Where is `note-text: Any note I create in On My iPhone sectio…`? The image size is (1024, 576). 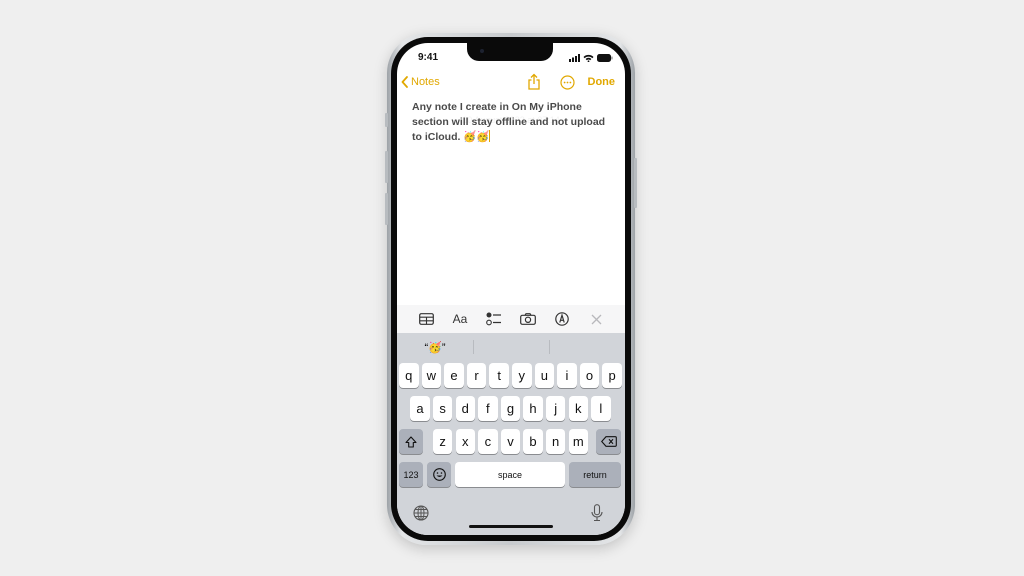
note-text: Any note I create in On My iPhone sectio… is located at coordinates (509, 122).